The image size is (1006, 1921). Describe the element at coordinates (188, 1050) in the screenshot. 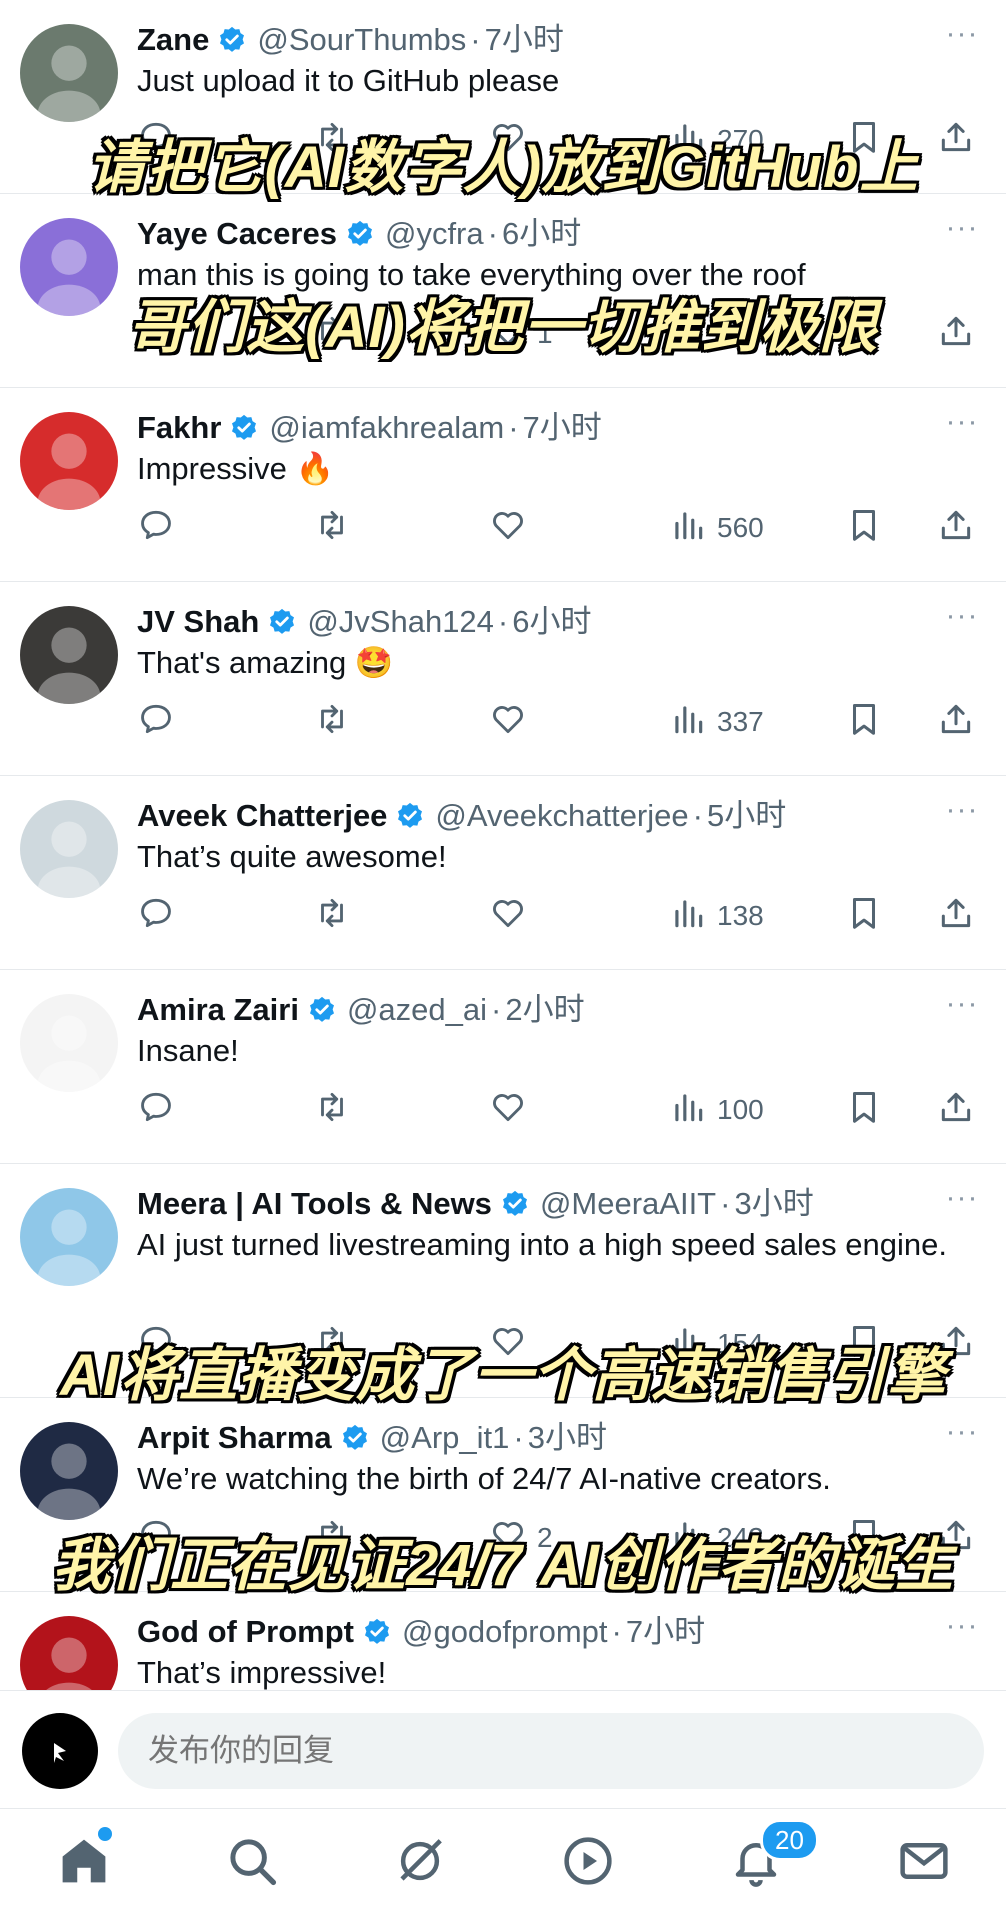

I see `tweet-text: Insane!` at that location.